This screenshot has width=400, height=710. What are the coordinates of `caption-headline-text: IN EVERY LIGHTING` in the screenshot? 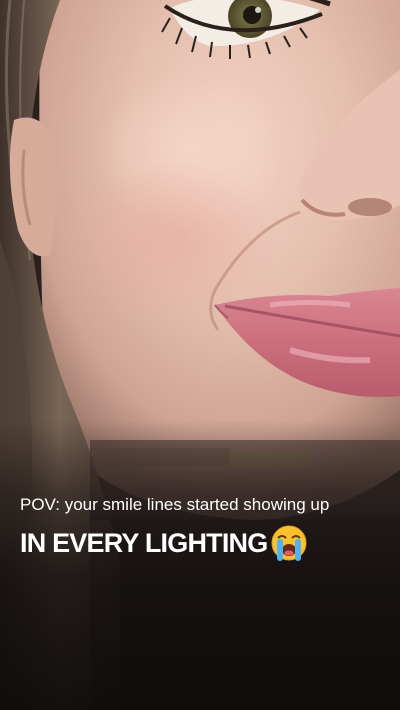 It's located at (144, 543).